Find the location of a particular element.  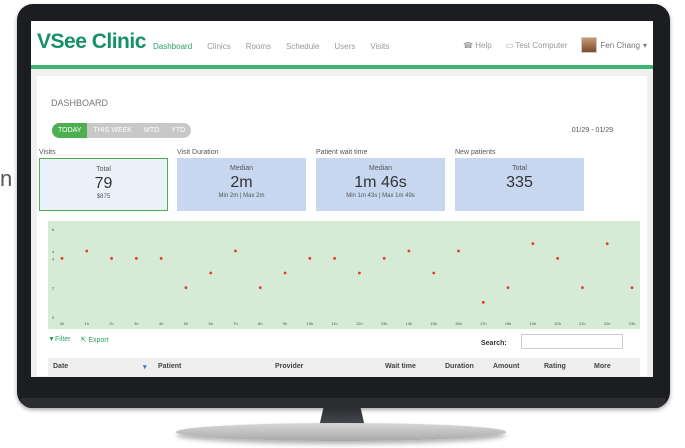

tab-mtd: MTD is located at coordinates (151, 130).